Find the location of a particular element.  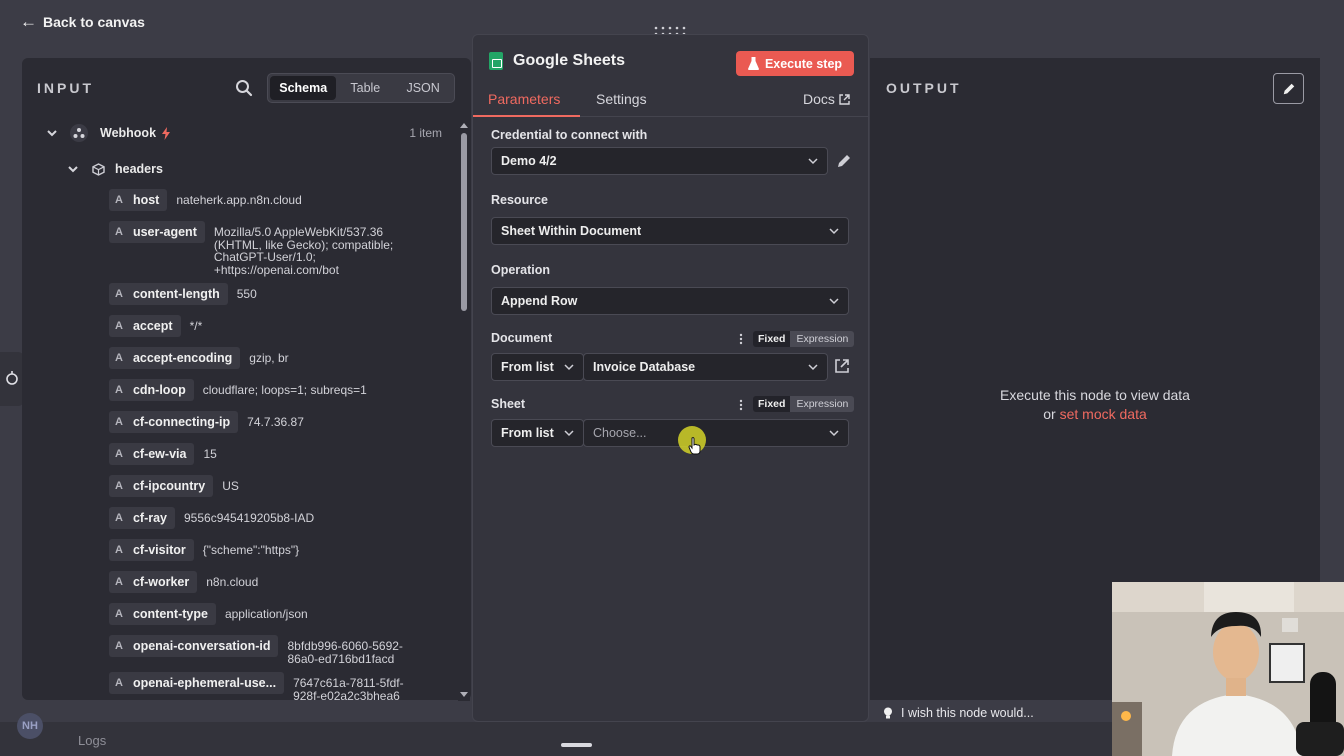

field-key: Acf-visitor is located at coordinates (151, 550).